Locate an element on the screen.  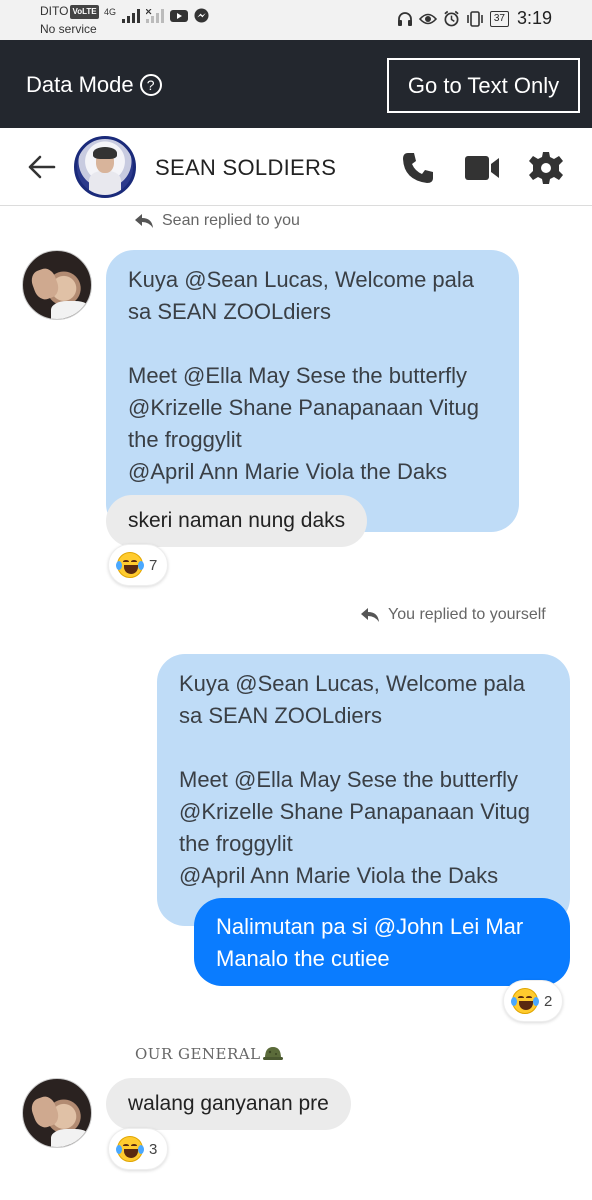
reply-note: Sean replied to you is located at coordinates (217, 221).